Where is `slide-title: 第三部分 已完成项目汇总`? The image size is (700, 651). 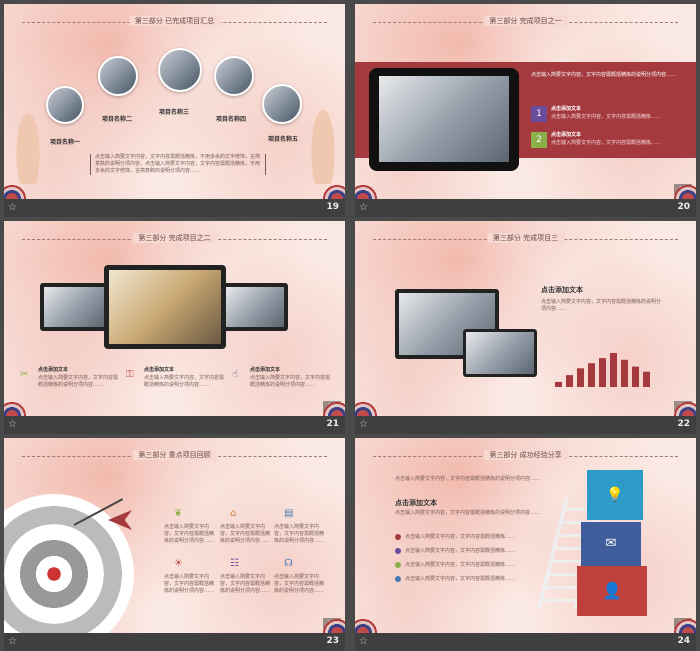
slide-title: 第三部分 已完成项目汇总 is located at coordinates (174, 21).